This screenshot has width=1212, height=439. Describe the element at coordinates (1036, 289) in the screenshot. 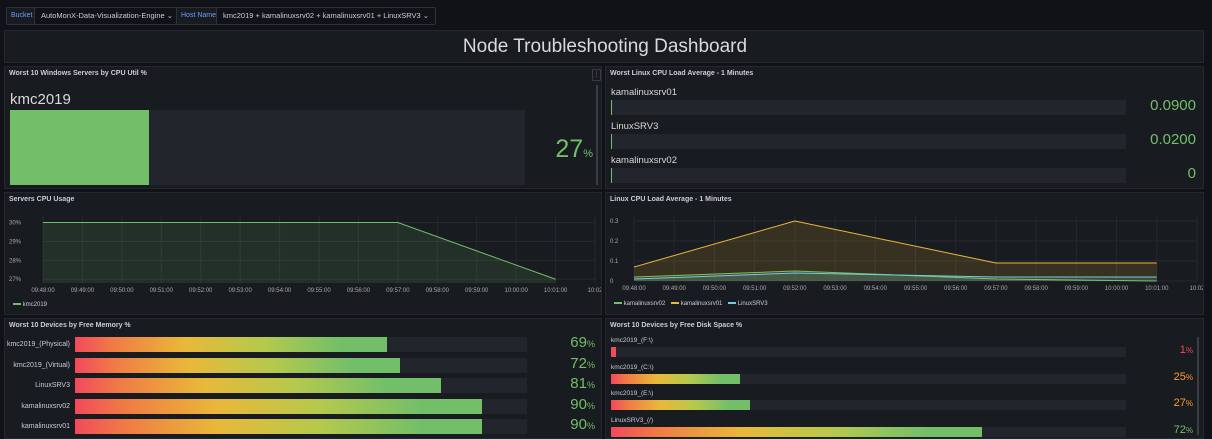

I see `x-tick-label: 09:58:00` at that location.